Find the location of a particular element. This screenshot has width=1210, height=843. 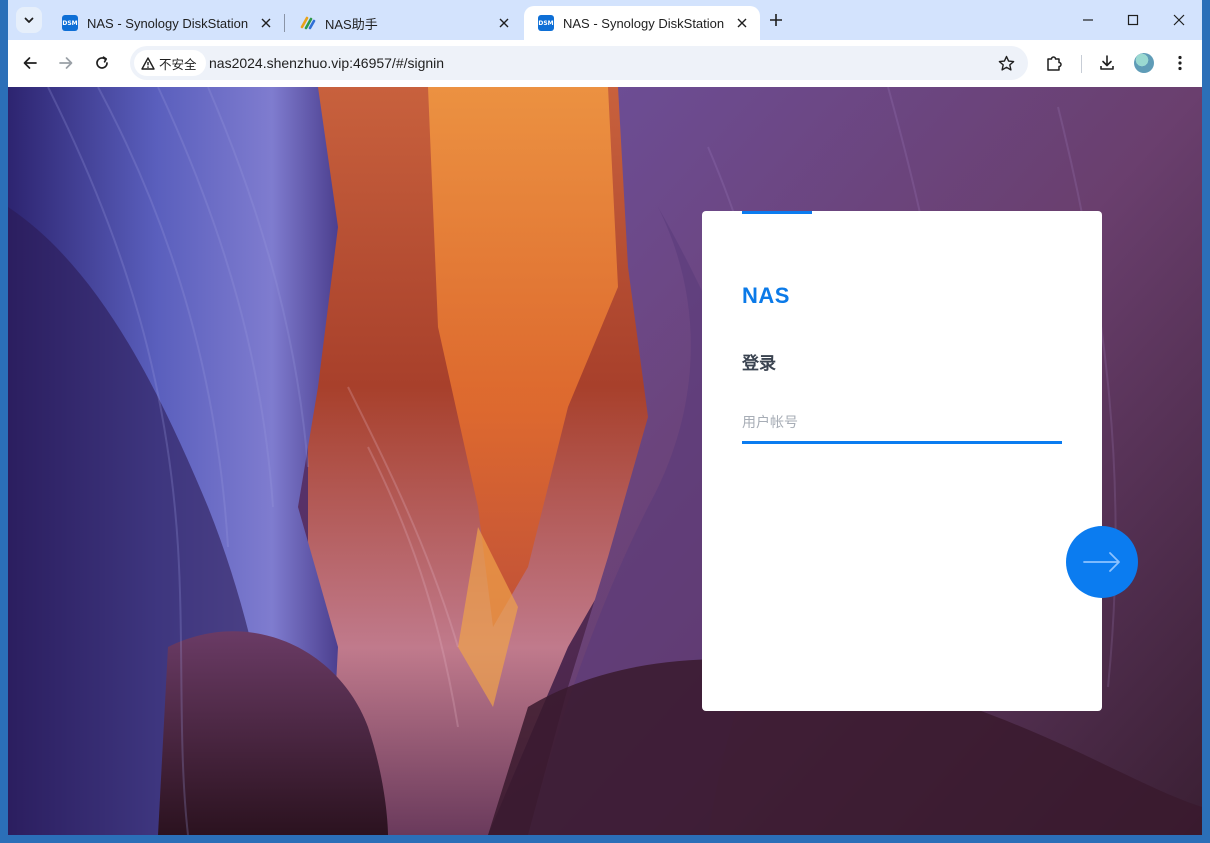

security-chip: 不安全 is located at coordinates (170, 63).